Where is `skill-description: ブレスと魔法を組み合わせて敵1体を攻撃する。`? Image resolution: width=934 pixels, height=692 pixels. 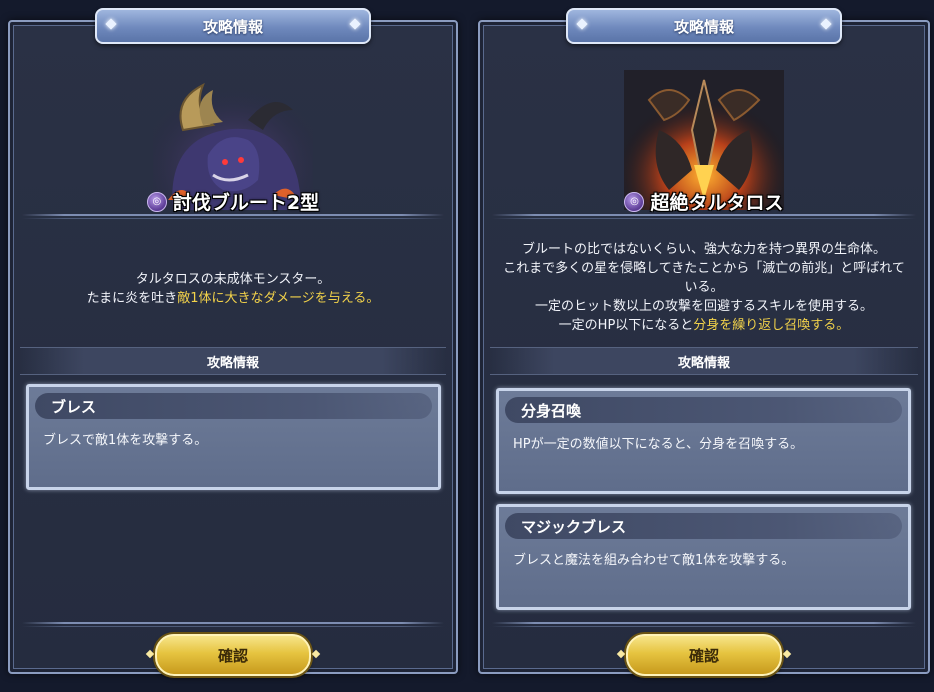 skill-description: ブレスと魔法を組み合わせて敵1体を攻撃する。 is located at coordinates (654, 560).